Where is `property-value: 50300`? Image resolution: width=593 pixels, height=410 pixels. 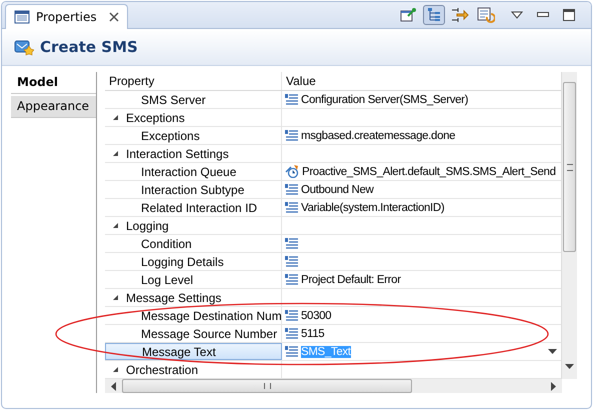
property-value: 50300 is located at coordinates (316, 316).